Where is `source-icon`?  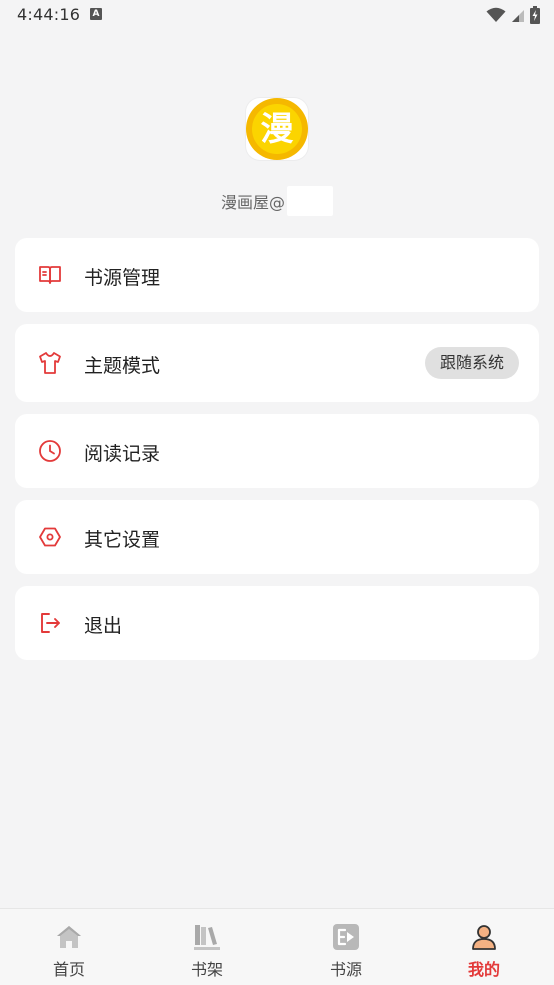
source-icon is located at coordinates (346, 937).